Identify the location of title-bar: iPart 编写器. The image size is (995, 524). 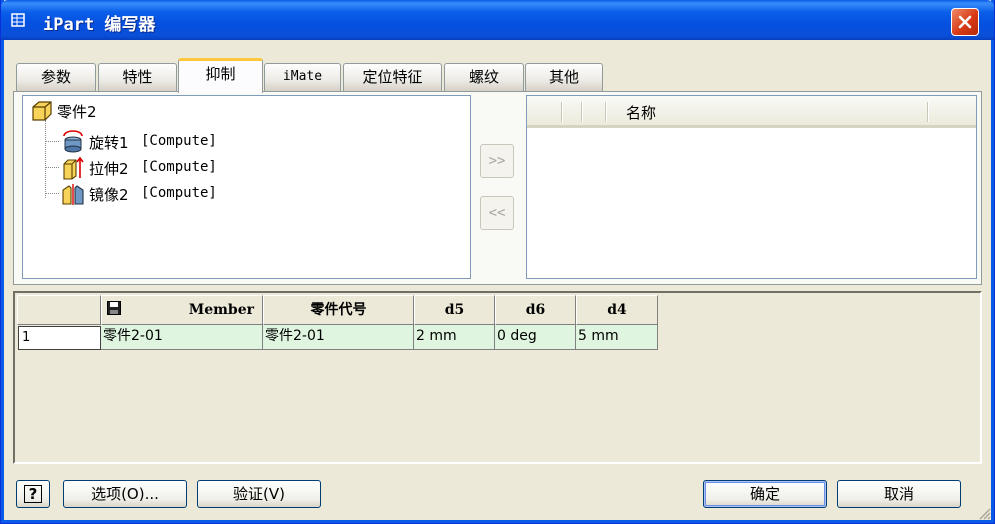
(497, 20).